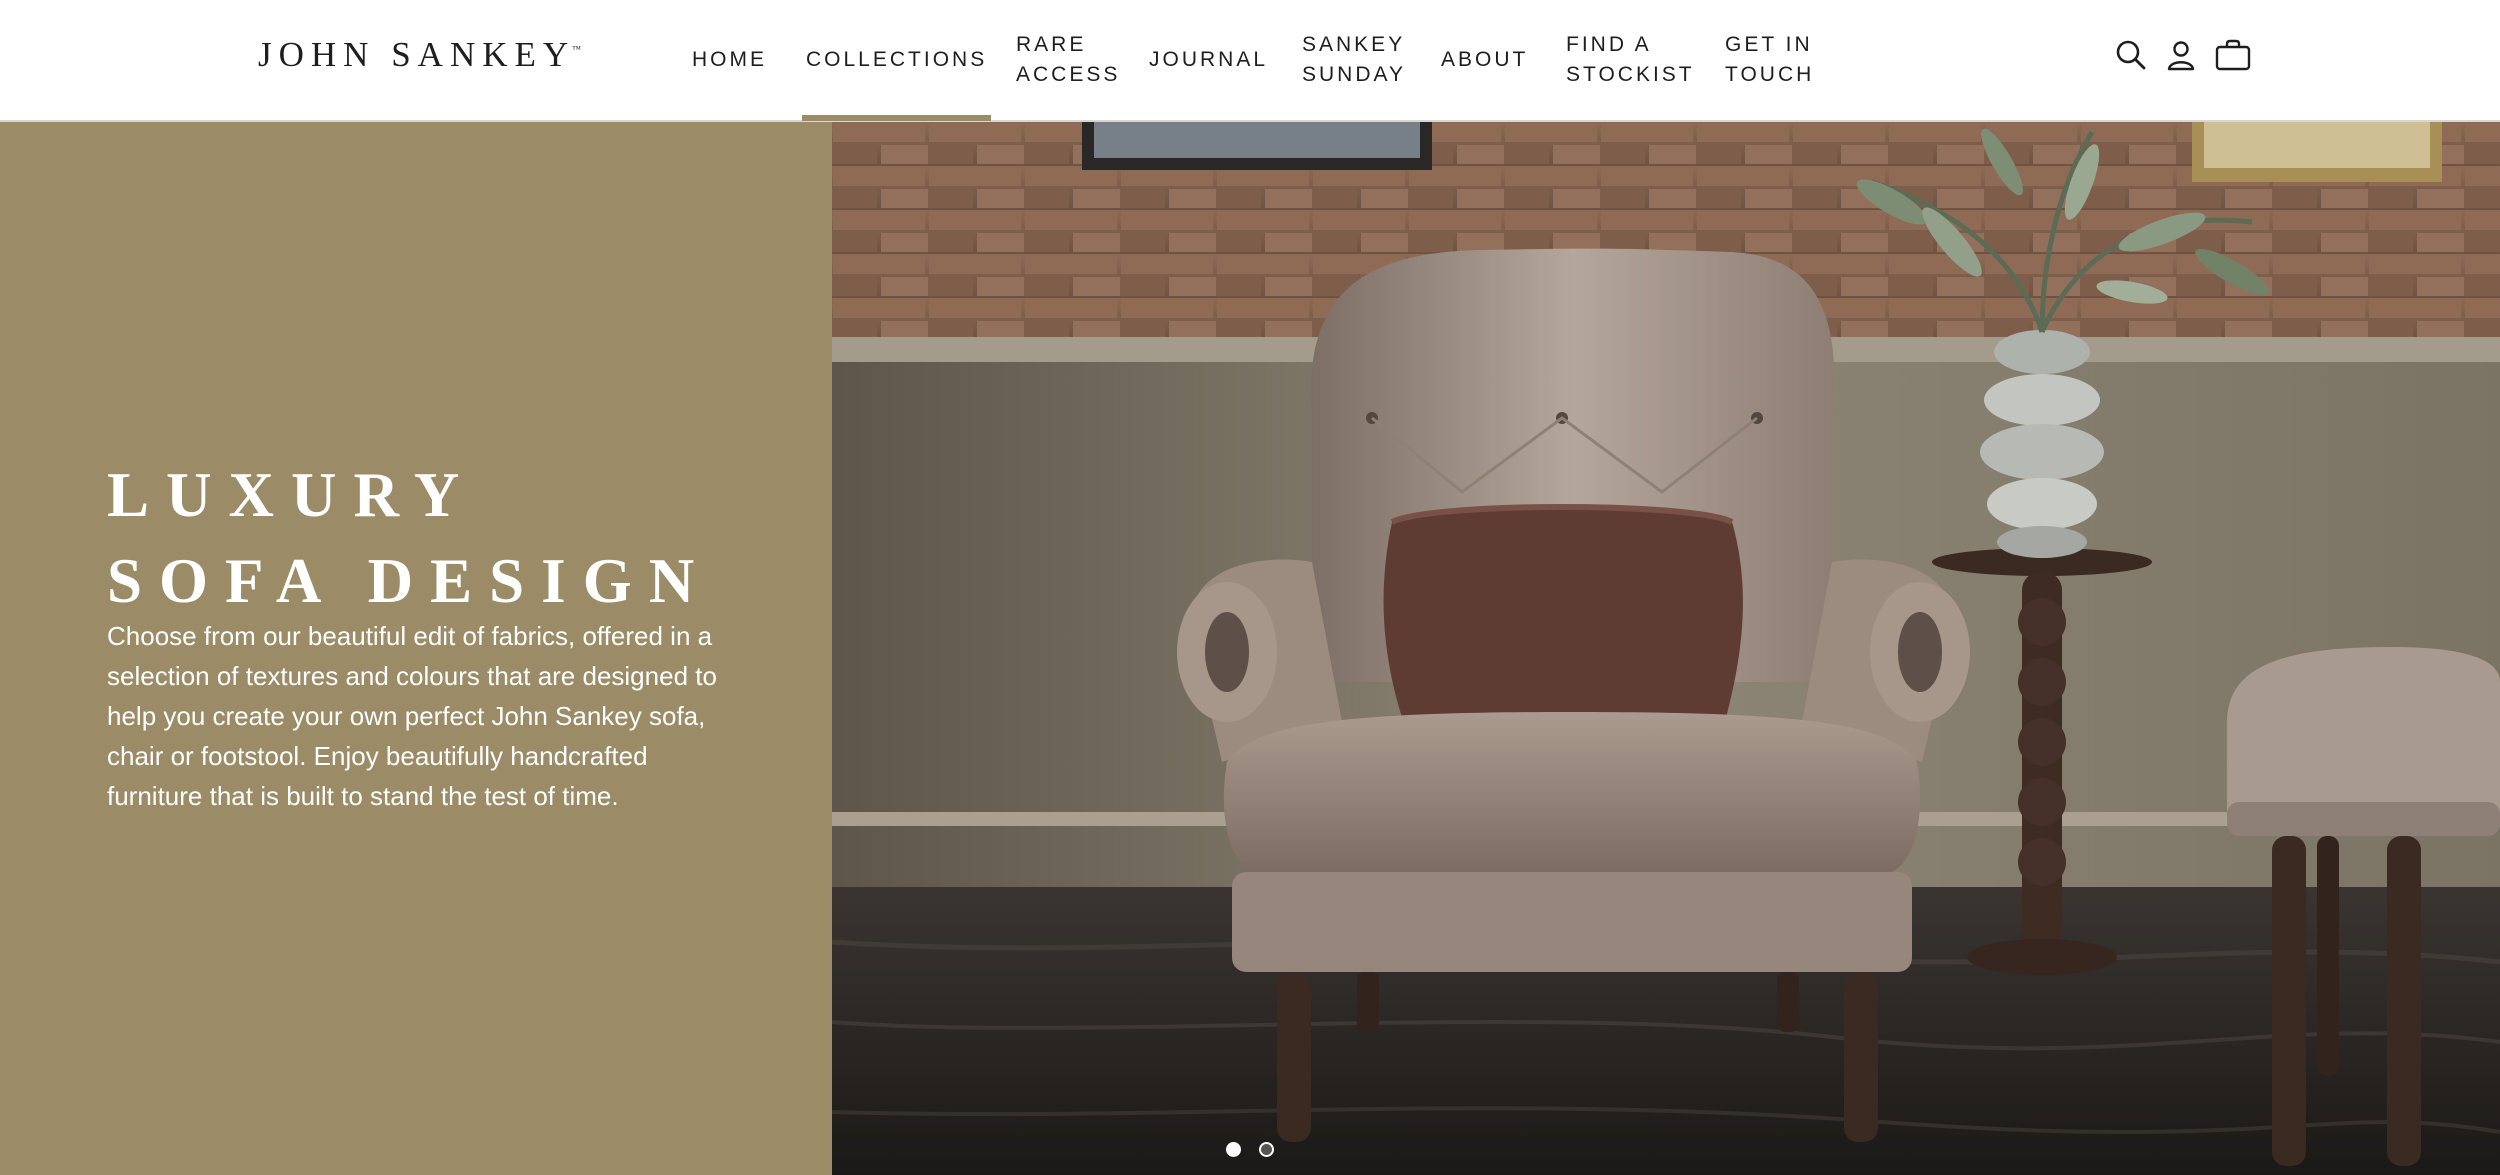 The image size is (2500, 1175). I want to click on nav-item-home: HOME, so click(729, 60).